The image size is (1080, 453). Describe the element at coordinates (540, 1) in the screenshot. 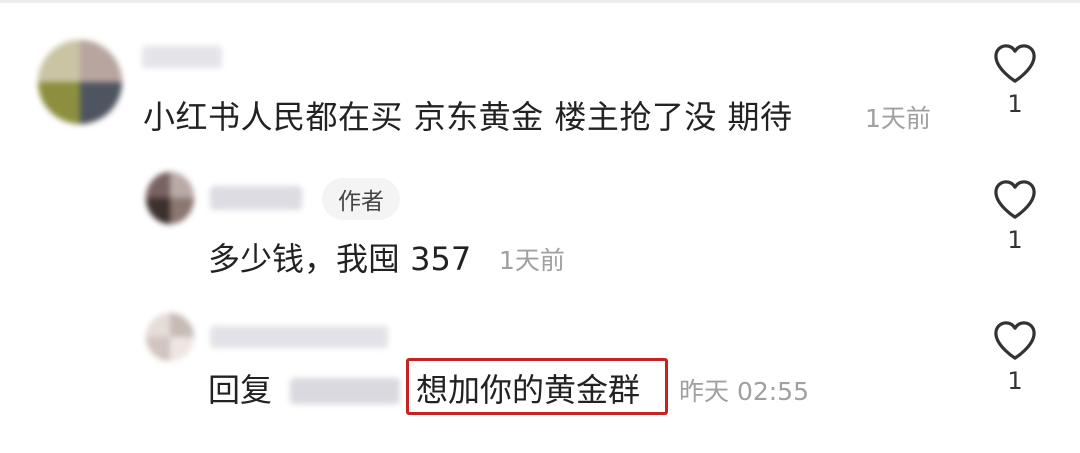

I see `top-divider` at that location.